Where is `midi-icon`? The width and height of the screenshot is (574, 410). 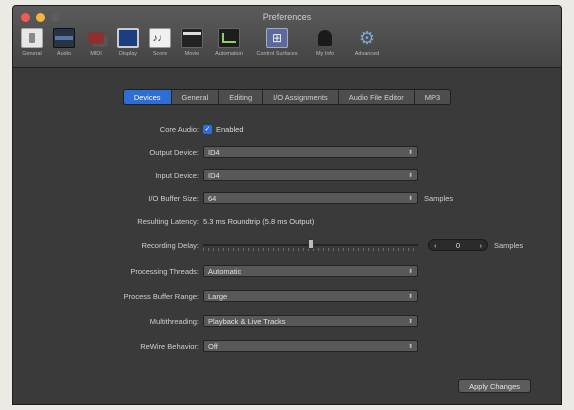
midi-icon is located at coordinates (96, 38).